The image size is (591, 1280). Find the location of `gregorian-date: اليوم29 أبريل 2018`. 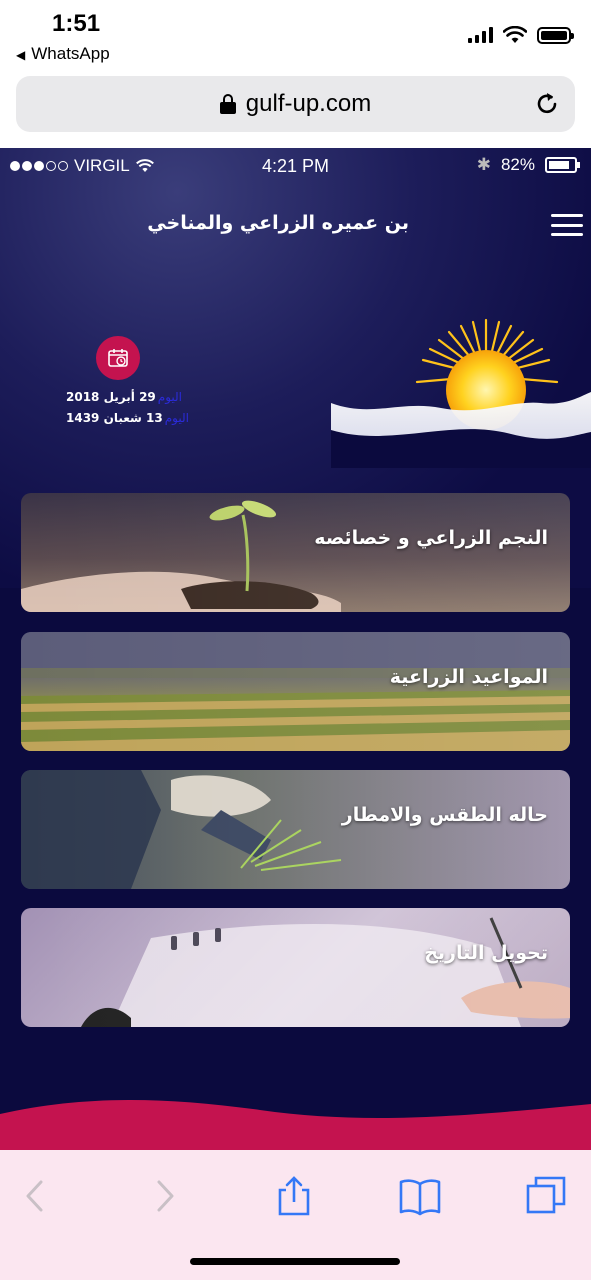

gregorian-date: اليوم29 أبريل 2018 is located at coordinates (124, 397).